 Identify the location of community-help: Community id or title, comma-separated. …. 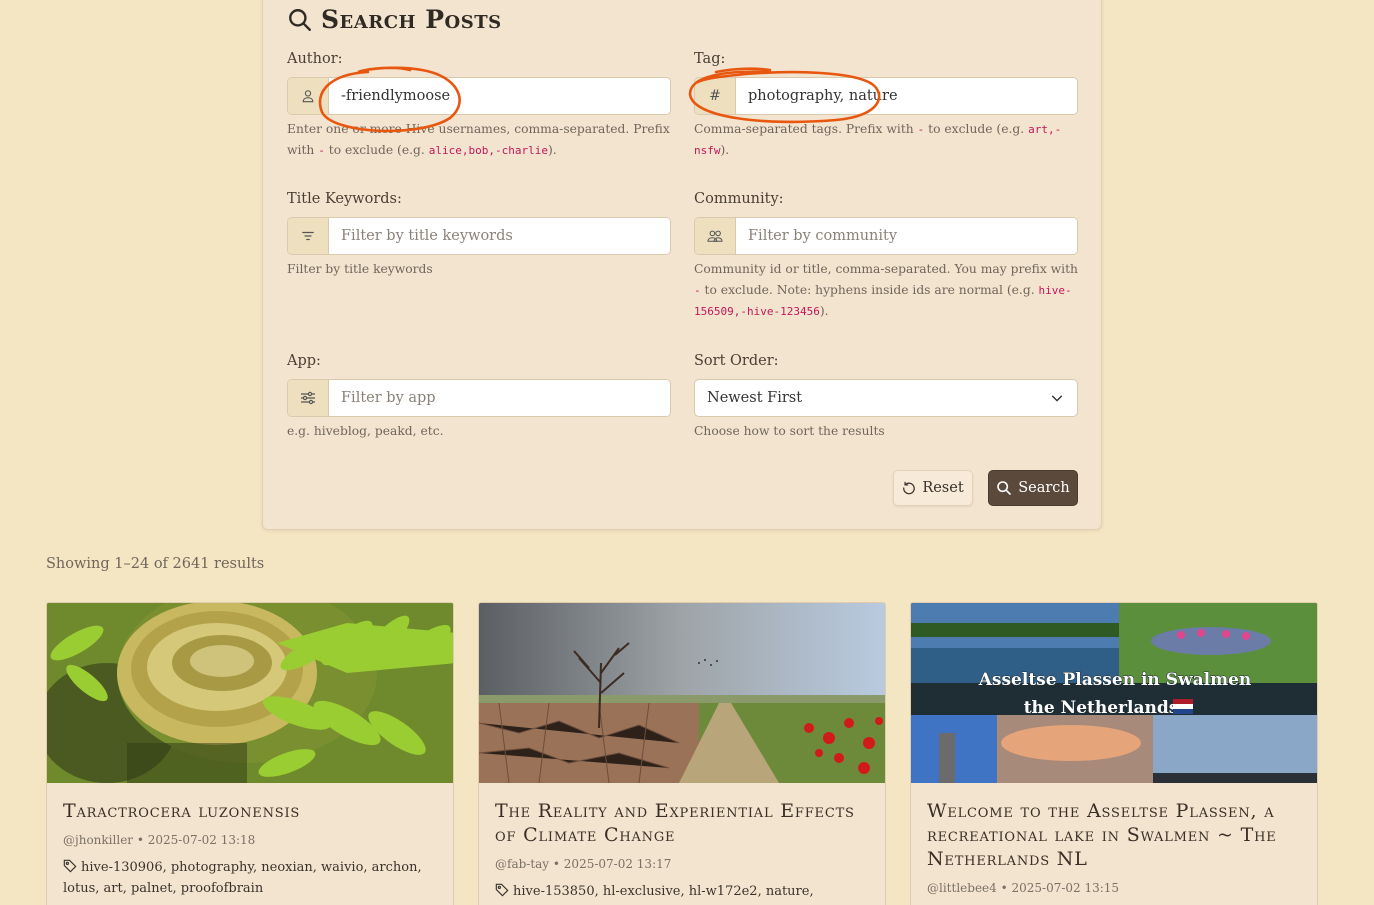
(886, 290).